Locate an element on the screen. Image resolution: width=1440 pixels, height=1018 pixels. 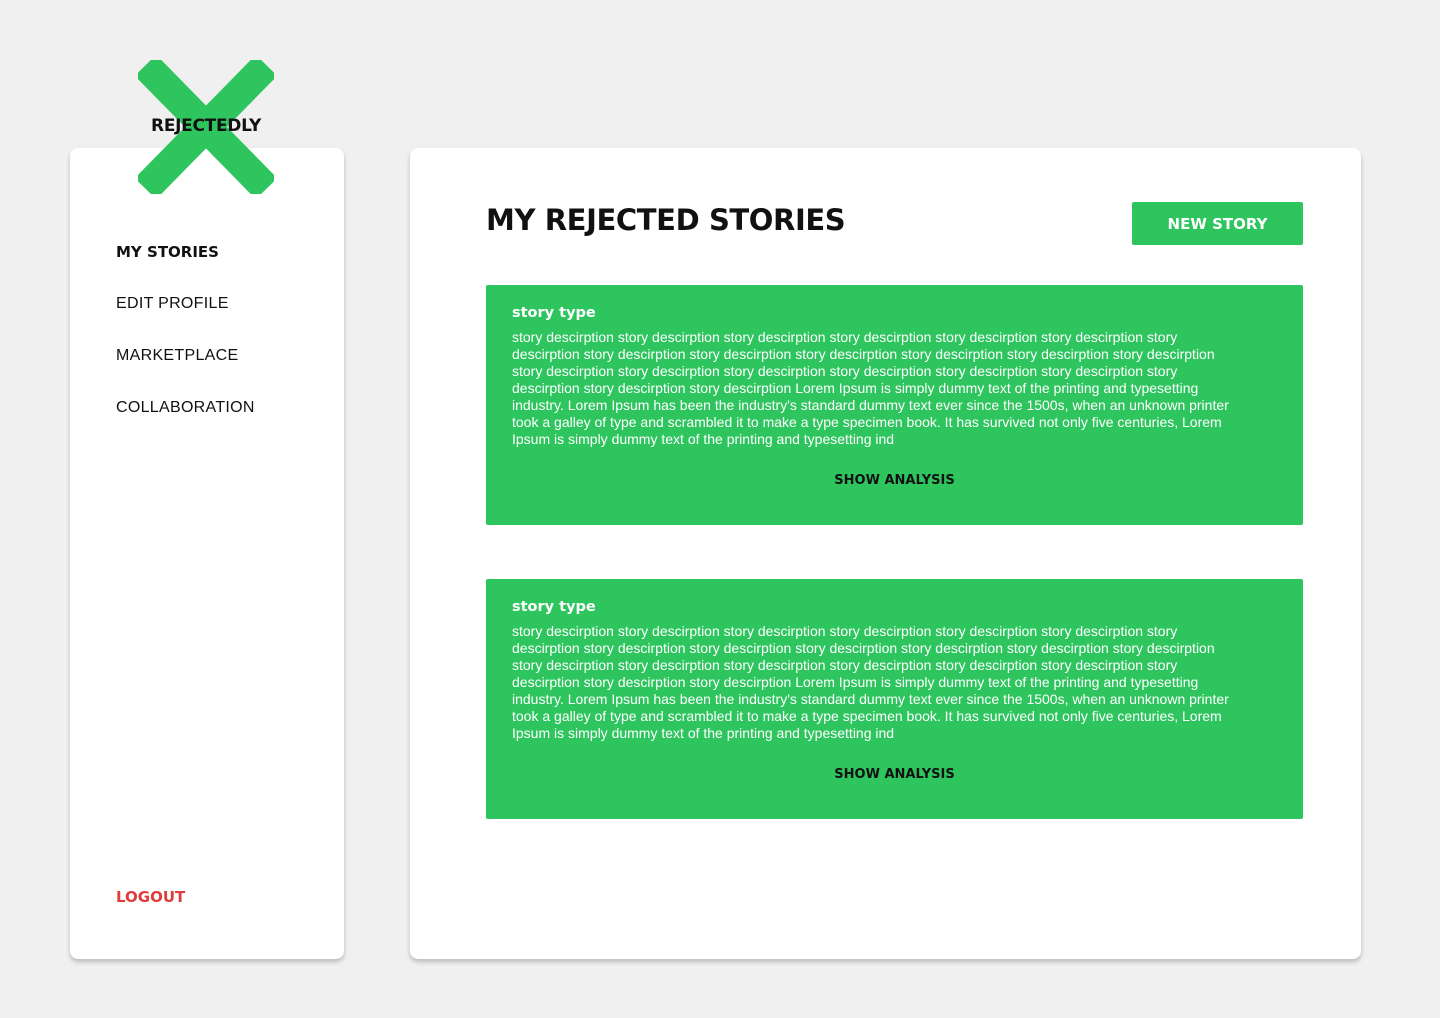
sidebar-item-my-stories: MY STORIES is located at coordinates (185, 268).